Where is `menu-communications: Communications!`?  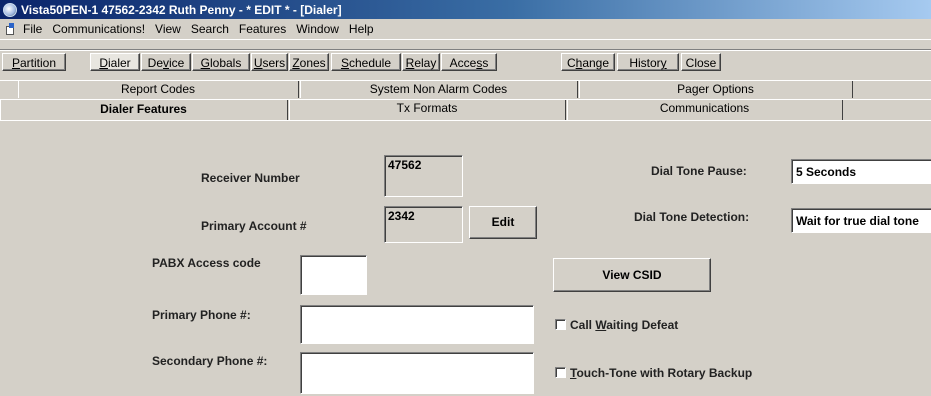
menu-communications: Communications! is located at coordinates (99, 29).